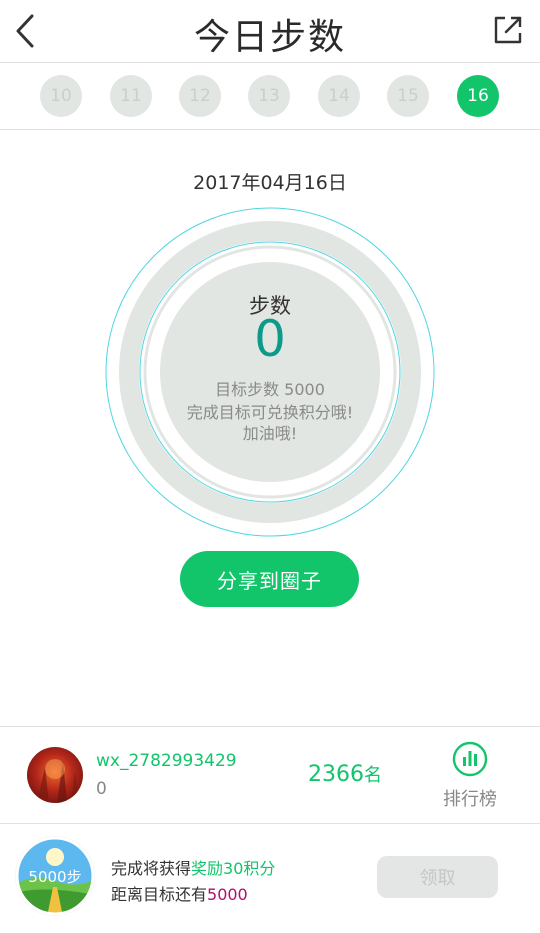 The width and height of the screenshot is (540, 933). What do you see at coordinates (101, 789) in the screenshot?
I see `user-steps: 0` at bounding box center [101, 789].